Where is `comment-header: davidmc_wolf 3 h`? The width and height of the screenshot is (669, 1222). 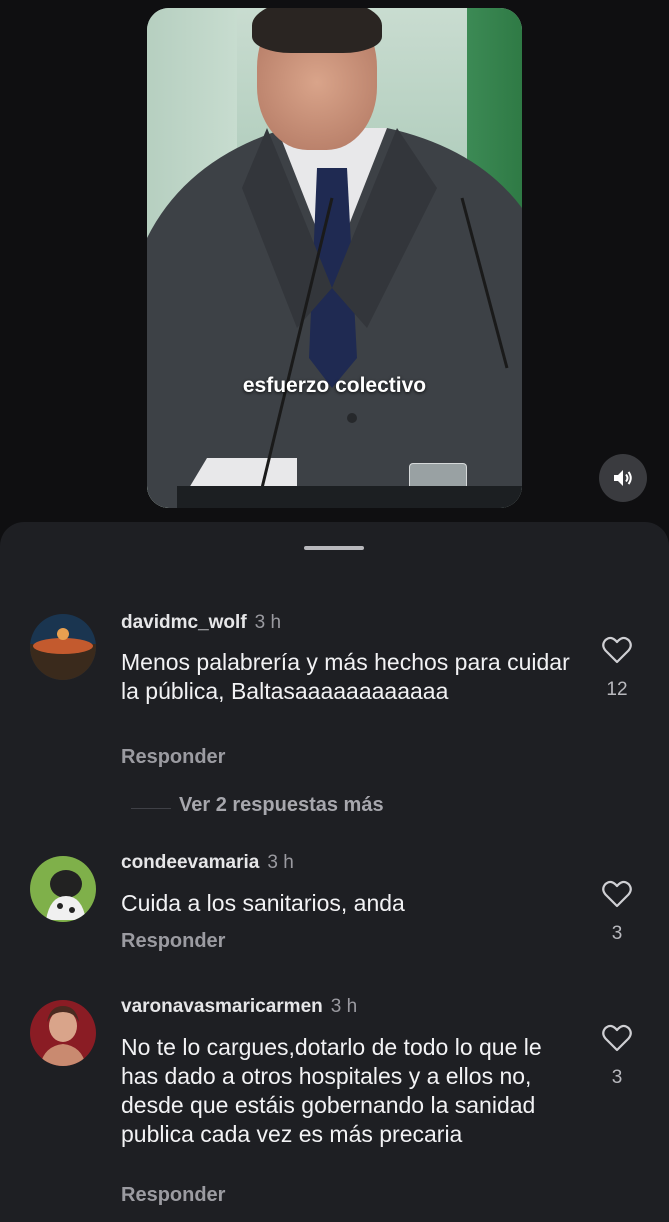 comment-header: davidmc_wolf 3 h is located at coordinates (201, 623).